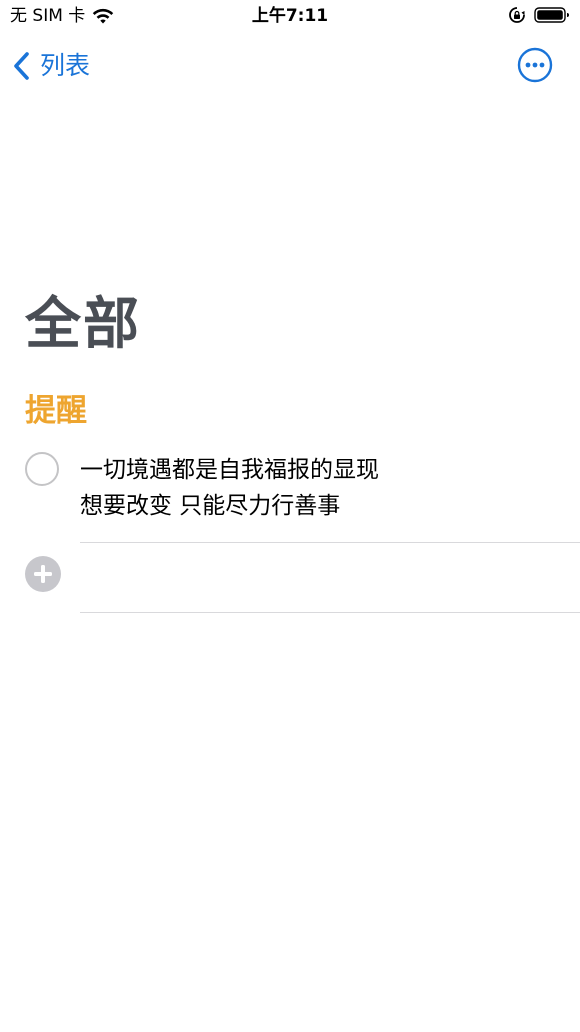 This screenshot has width=580, height=1032. I want to click on reminder-line-1: 一切境遇都是自我福报的显现, so click(229, 470).